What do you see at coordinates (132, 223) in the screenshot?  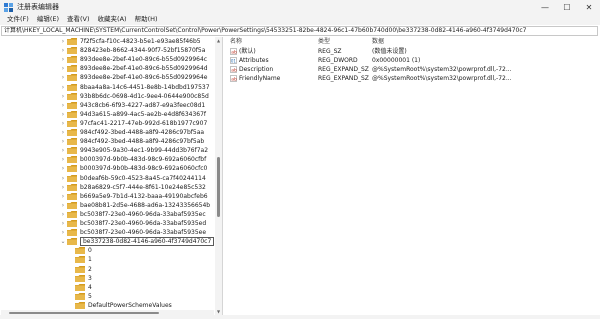 I see `tree-item: › bc5038f7-23e0-4960-96da-33abaf5935ed` at bounding box center [132, 223].